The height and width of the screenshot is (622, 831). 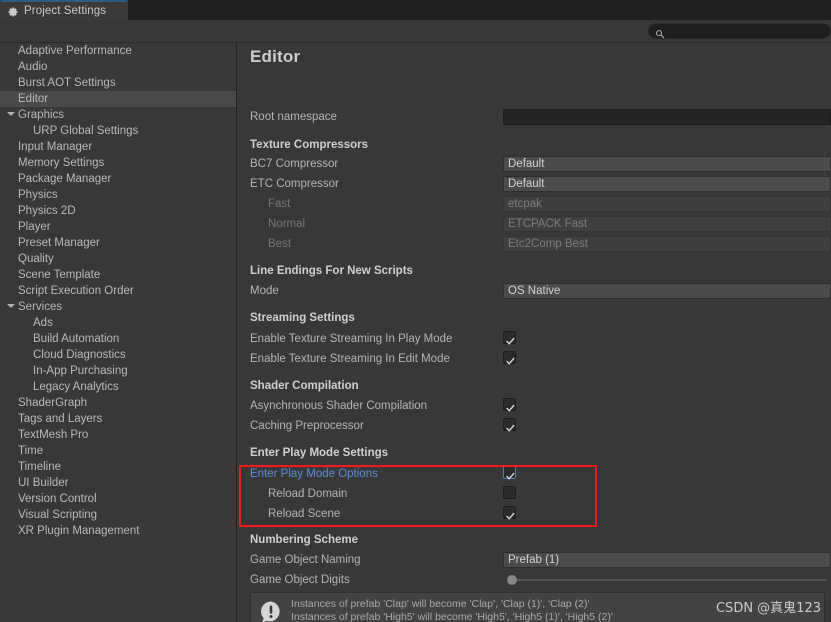 What do you see at coordinates (57, 499) in the screenshot?
I see `sidebar-item-label: Version Control` at bounding box center [57, 499].